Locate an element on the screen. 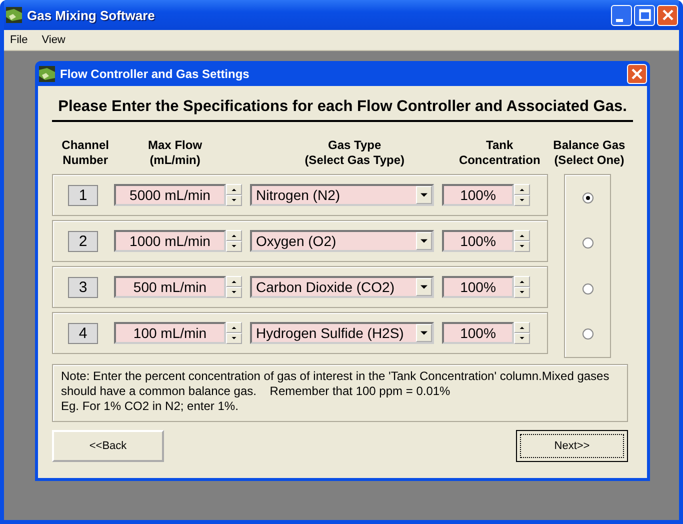 Image resolution: width=683 pixels, height=524 pixels. max-flow-field: 100 mL/min is located at coordinates (170, 333).